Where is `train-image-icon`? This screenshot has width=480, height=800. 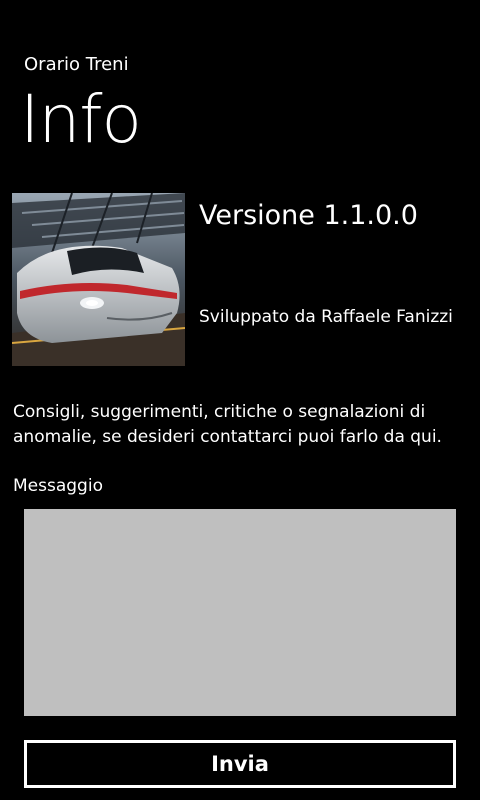
train-image-icon is located at coordinates (98, 279).